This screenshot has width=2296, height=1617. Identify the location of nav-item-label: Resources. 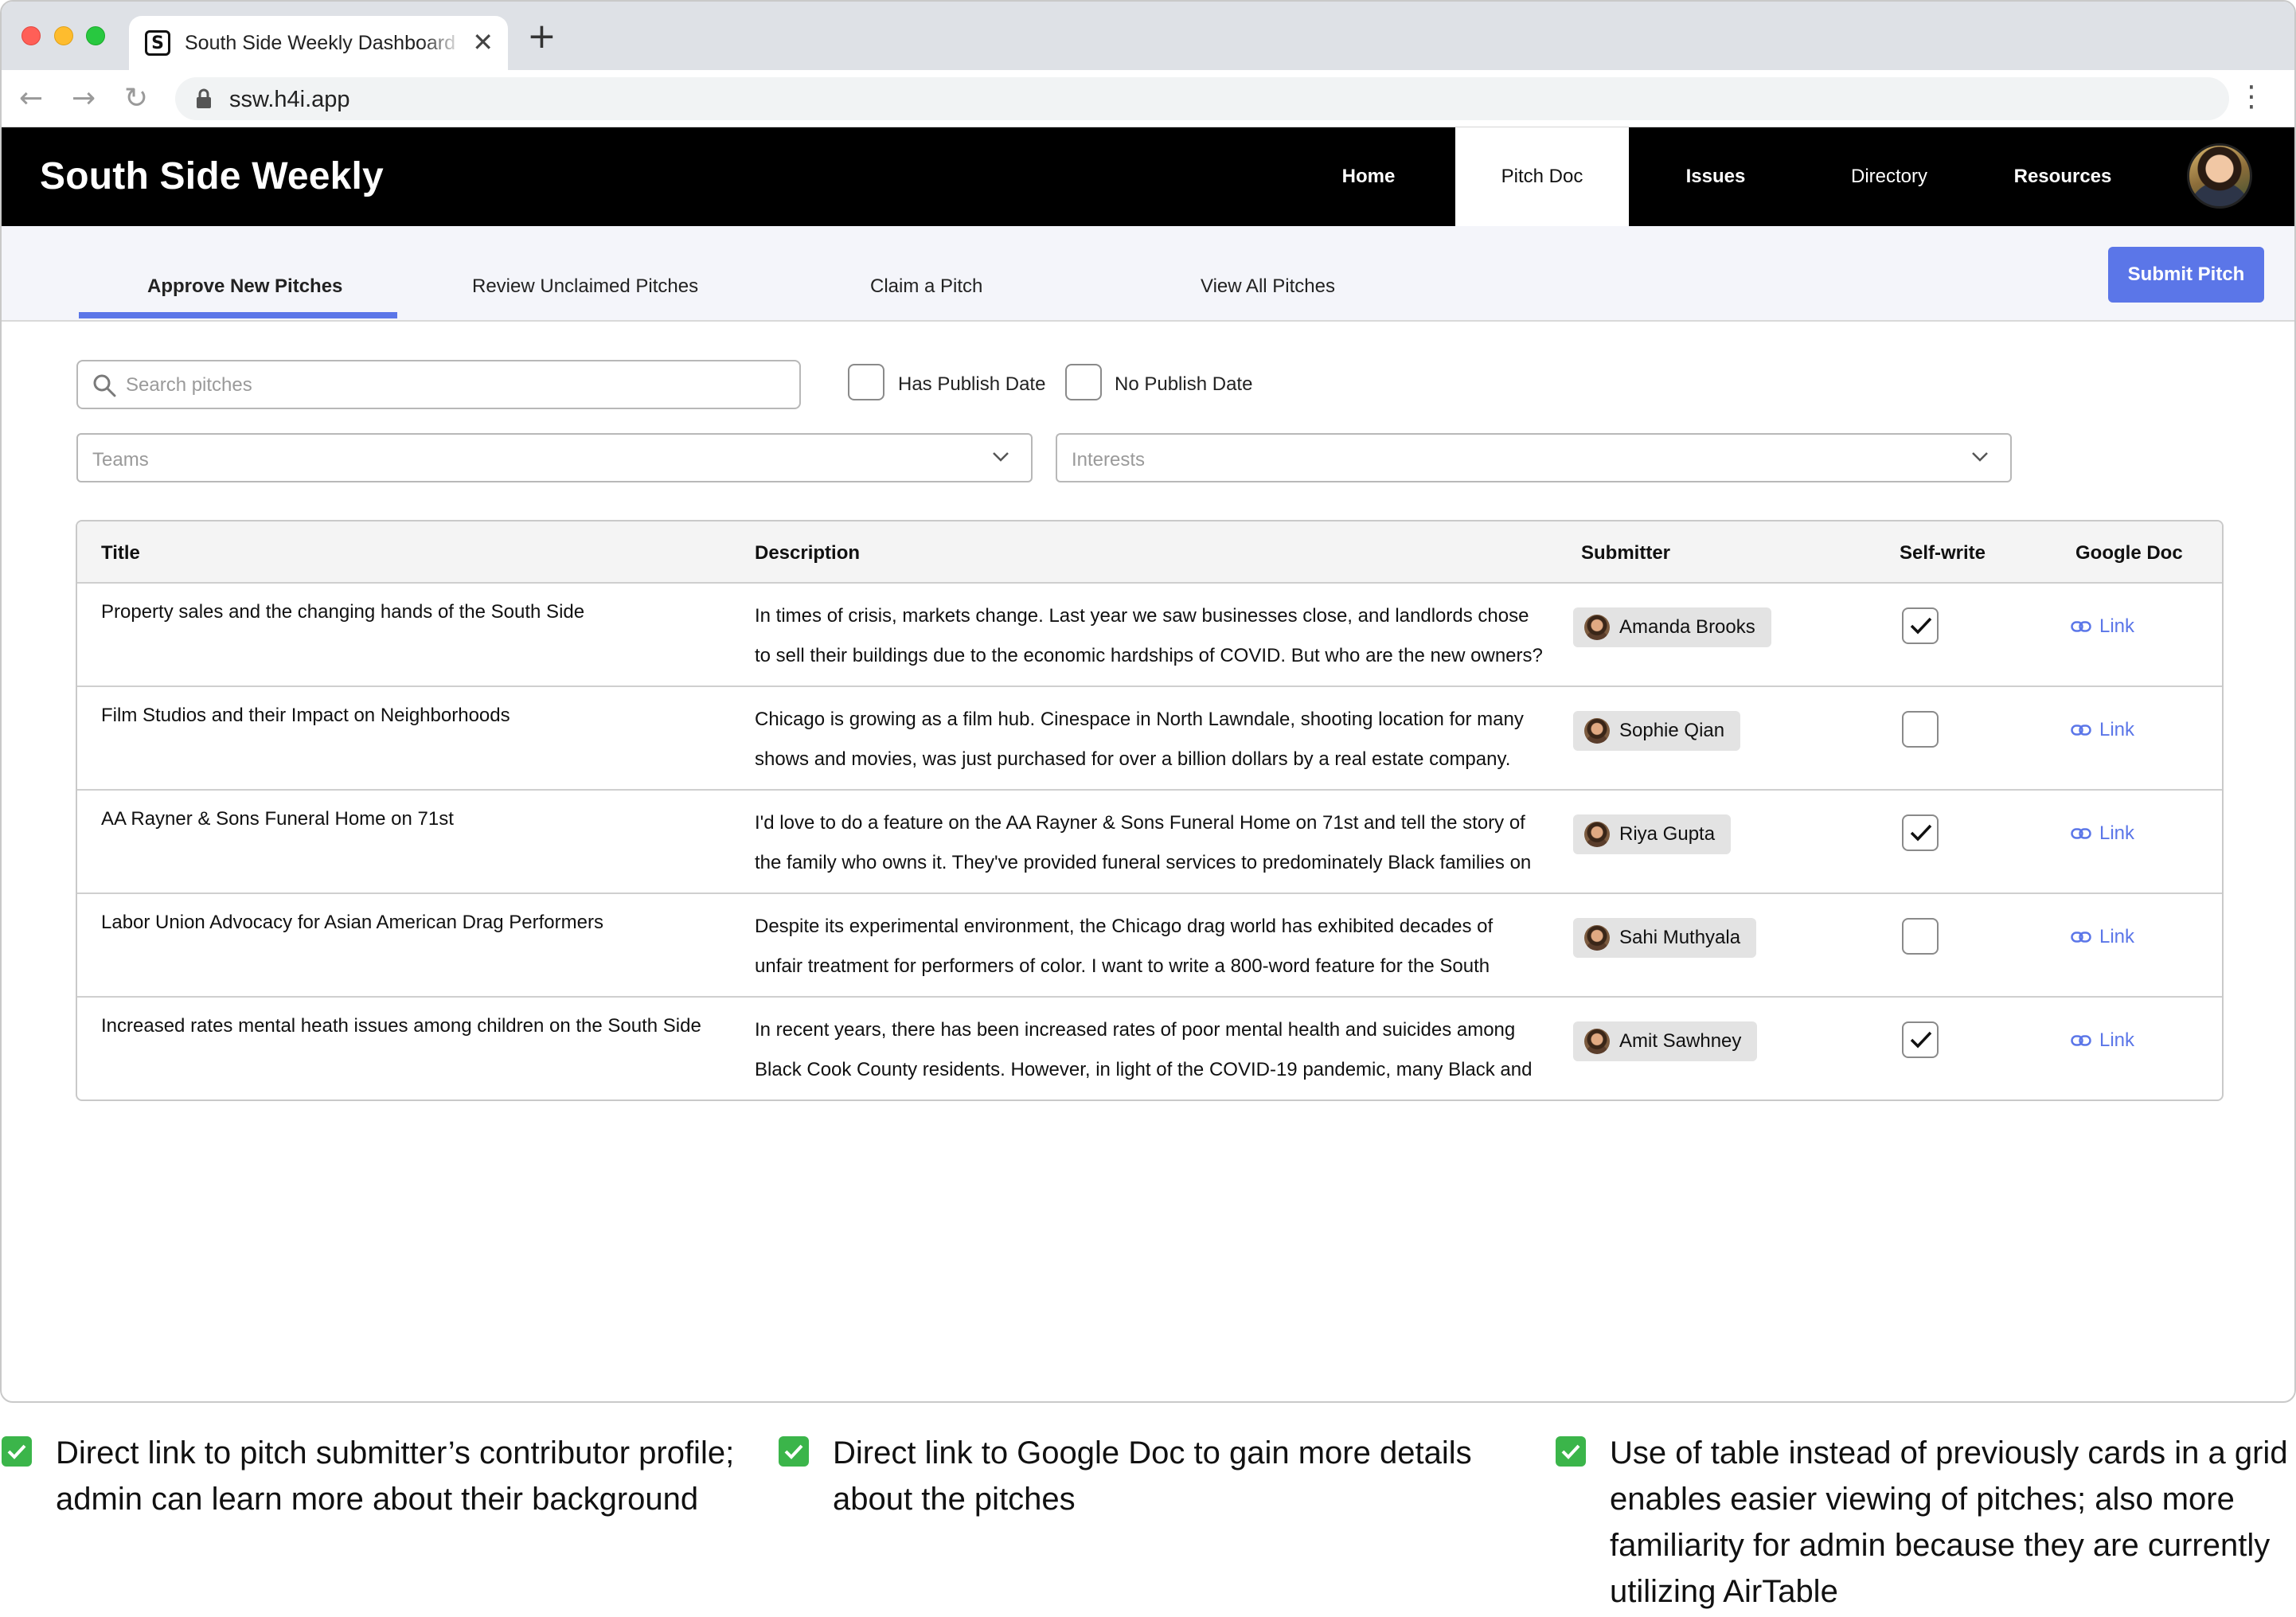
(2062, 176).